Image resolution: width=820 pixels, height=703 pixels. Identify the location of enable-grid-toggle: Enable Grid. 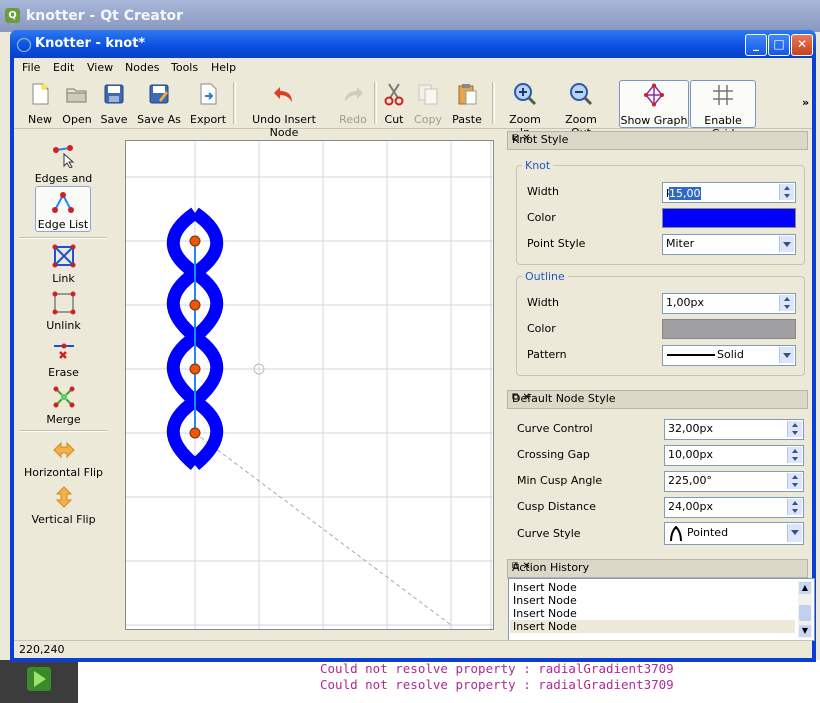
(723, 110).